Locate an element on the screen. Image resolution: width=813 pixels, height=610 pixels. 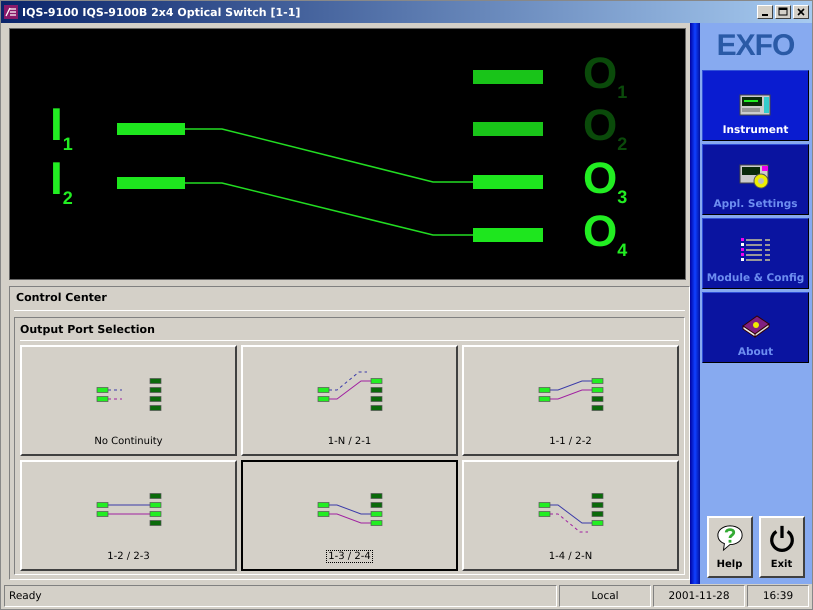
close-icon is located at coordinates (801, 12).